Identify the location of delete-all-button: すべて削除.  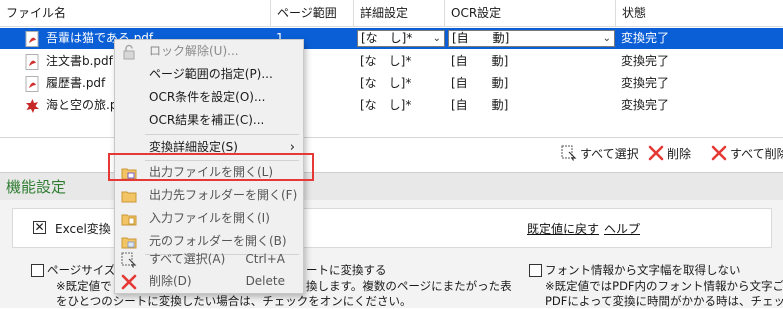
(747, 154).